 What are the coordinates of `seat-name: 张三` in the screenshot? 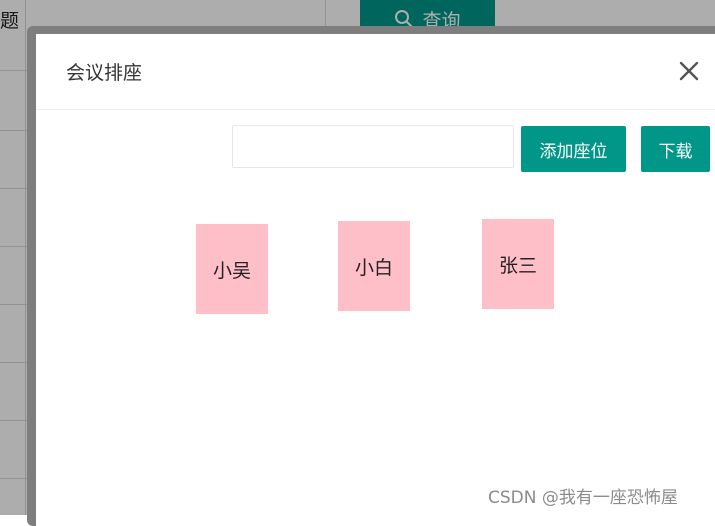 It's located at (517, 265).